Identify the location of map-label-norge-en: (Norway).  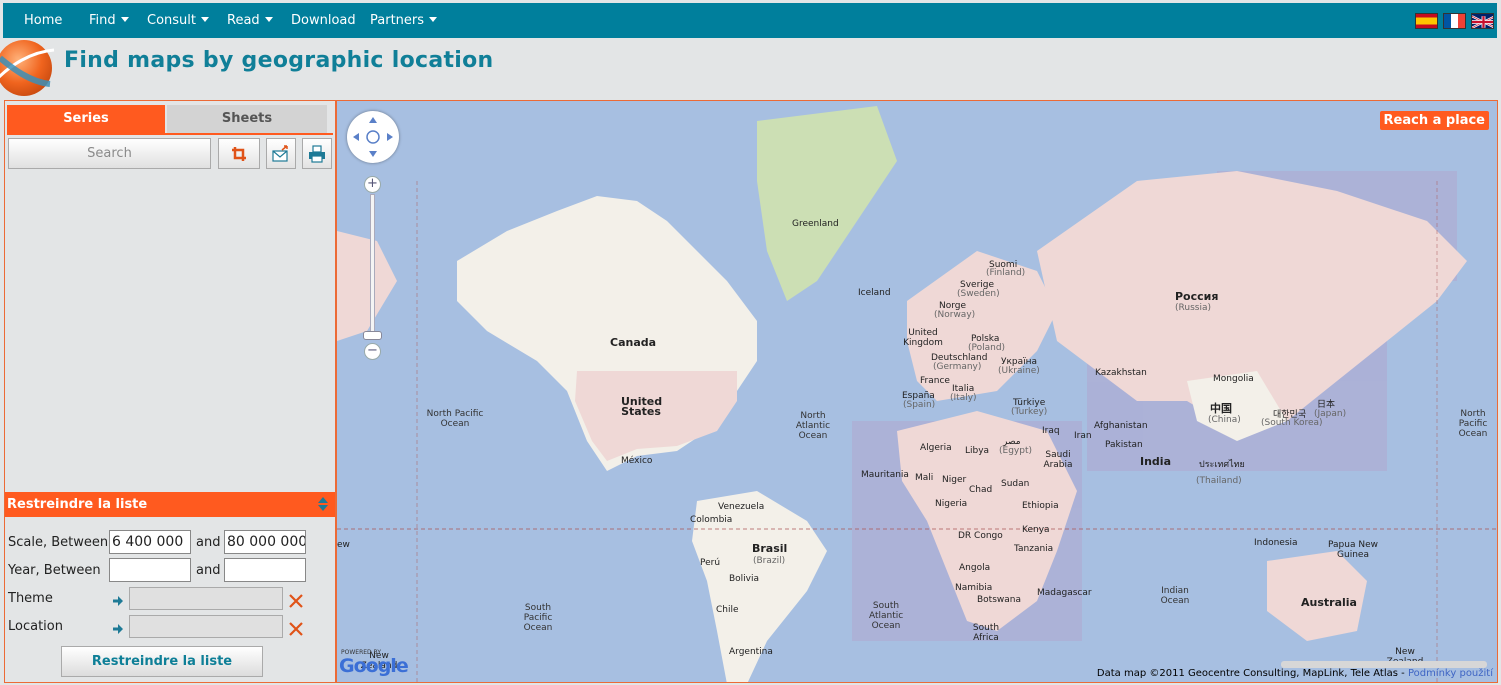
(955, 315).